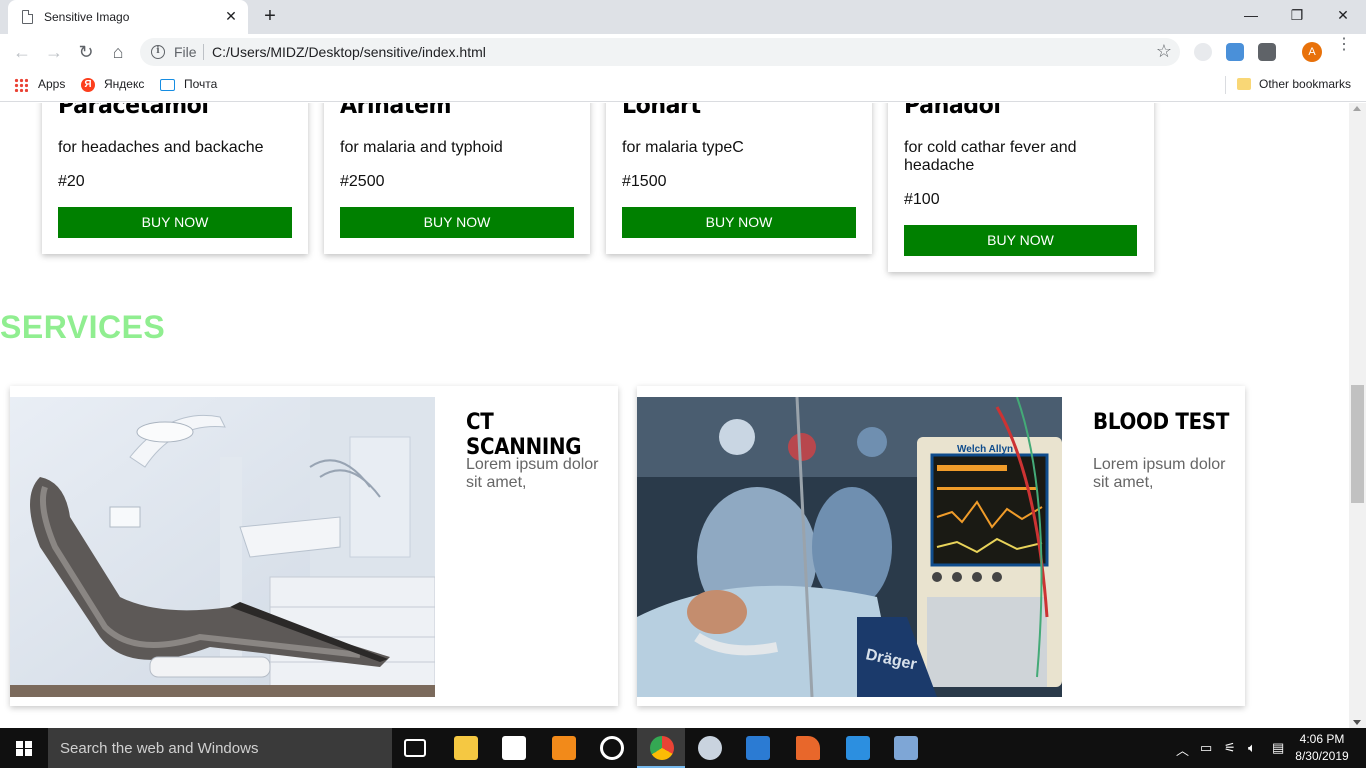 Image resolution: width=1366 pixels, height=768 pixels. Describe the element at coordinates (1305, 84) in the screenshot. I see `other-bookmarks: Other bookmarks` at that location.